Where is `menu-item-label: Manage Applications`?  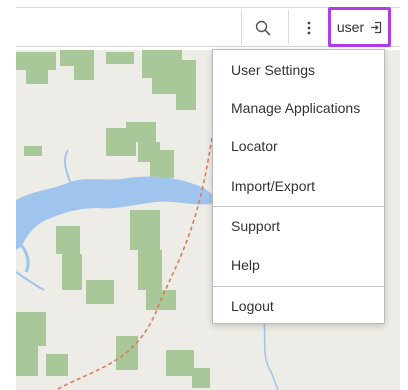 menu-item-label: Manage Applications is located at coordinates (296, 108).